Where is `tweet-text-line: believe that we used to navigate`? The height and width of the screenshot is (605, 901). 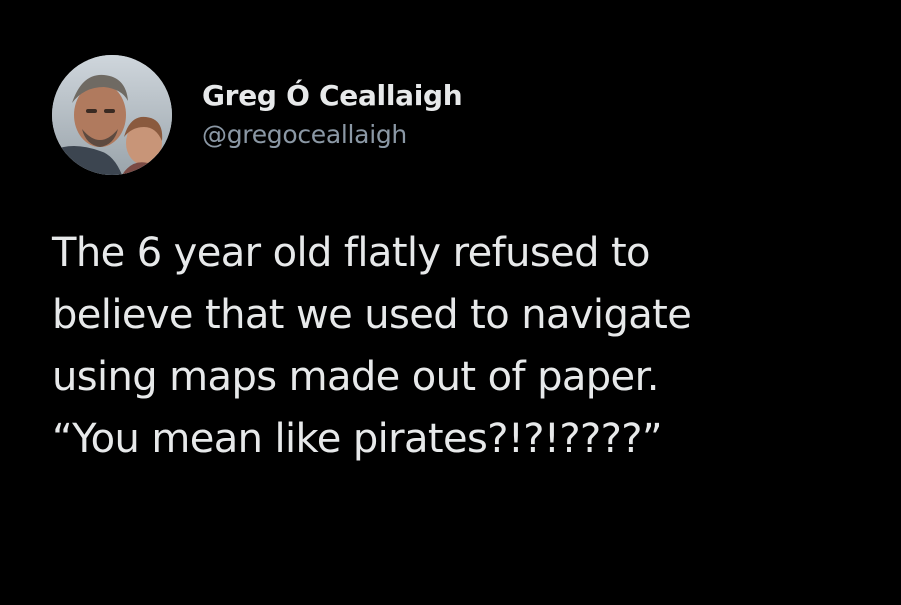 tweet-text-line: believe that we used to navigate is located at coordinates (372, 315).